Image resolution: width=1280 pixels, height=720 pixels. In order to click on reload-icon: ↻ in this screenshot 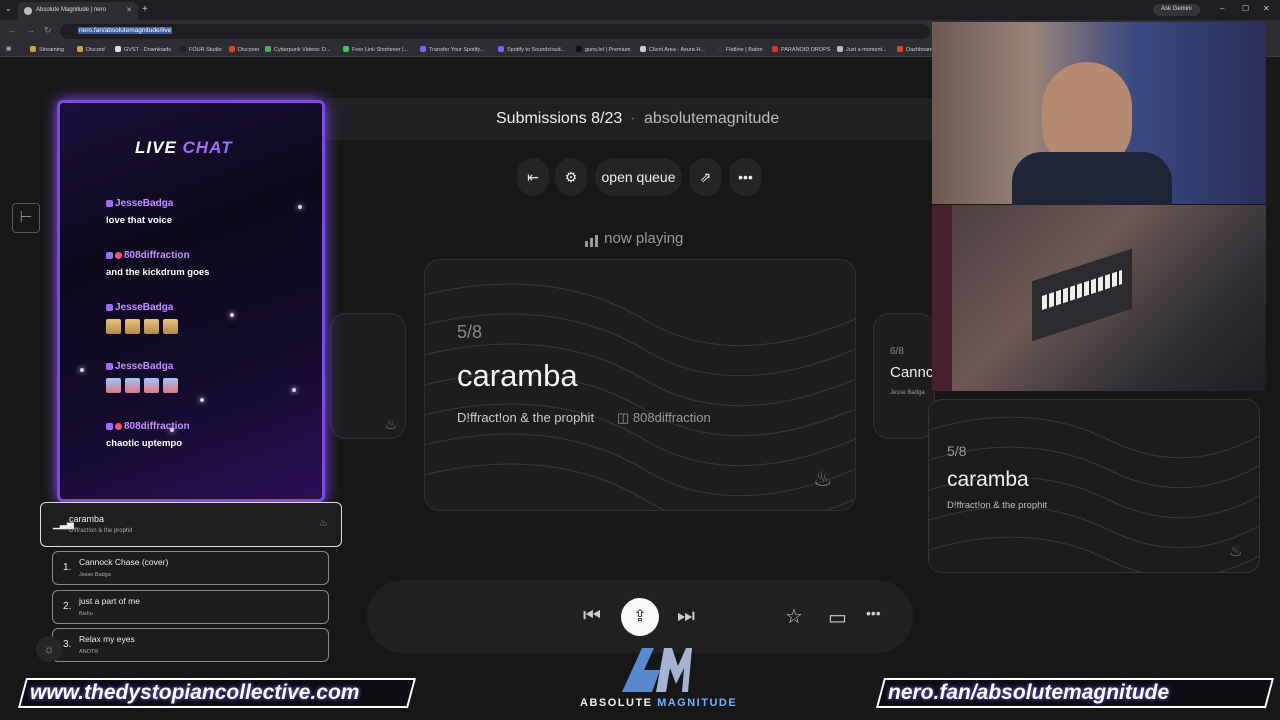, I will do `click(48, 30)`.